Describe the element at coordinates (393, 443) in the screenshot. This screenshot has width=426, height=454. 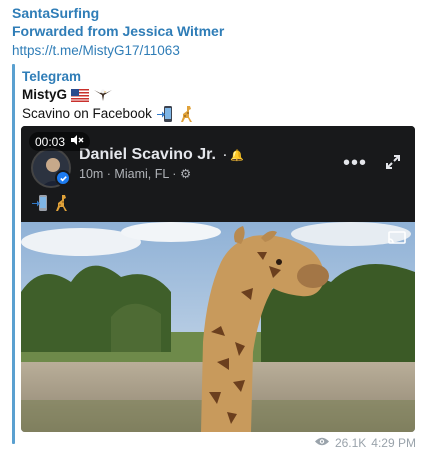
I see `message-time: 4:29 PM` at that location.